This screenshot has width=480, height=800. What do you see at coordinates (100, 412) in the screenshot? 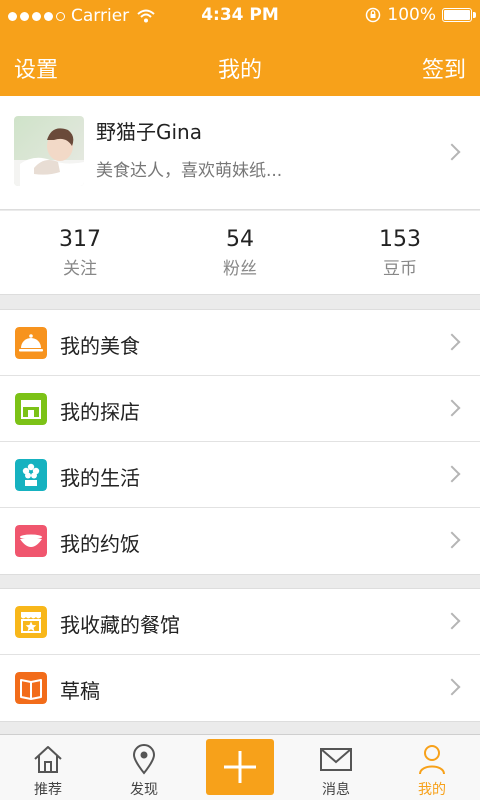
I see `menu-item-label: 我的探店` at bounding box center [100, 412].